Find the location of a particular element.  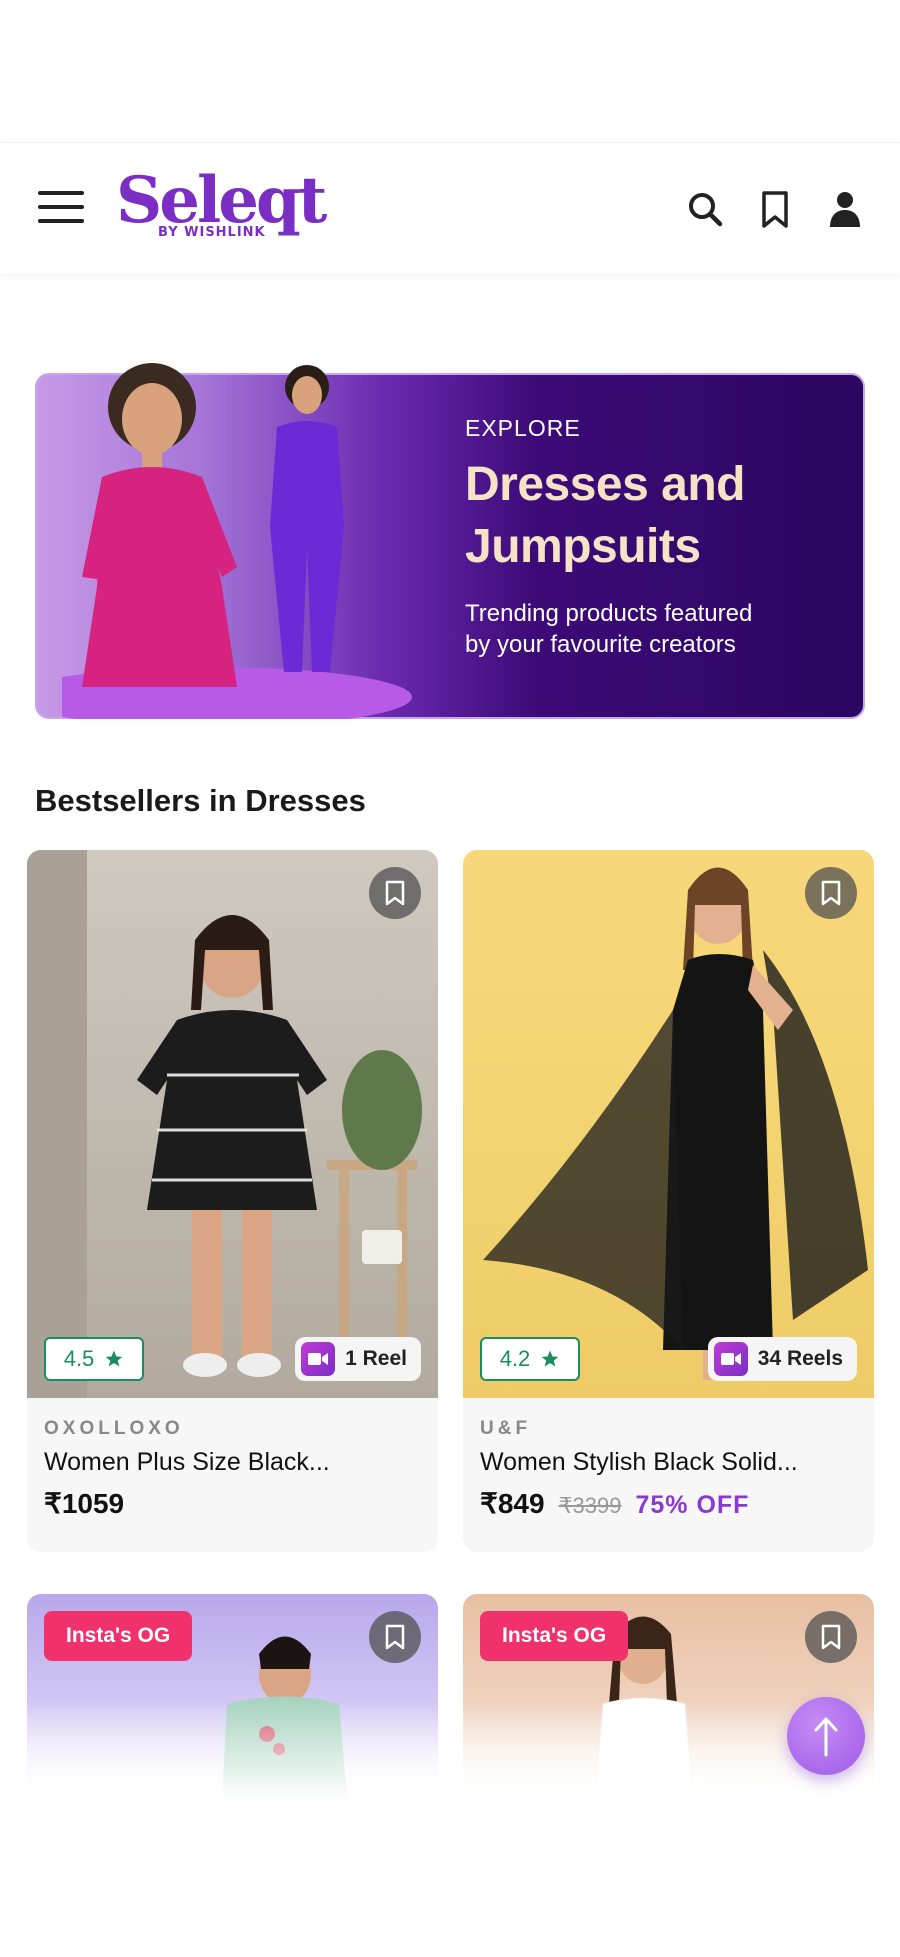

product-info: OXOLLOXO Women Plus Size Black... ₹1059 is located at coordinates (232, 1475).